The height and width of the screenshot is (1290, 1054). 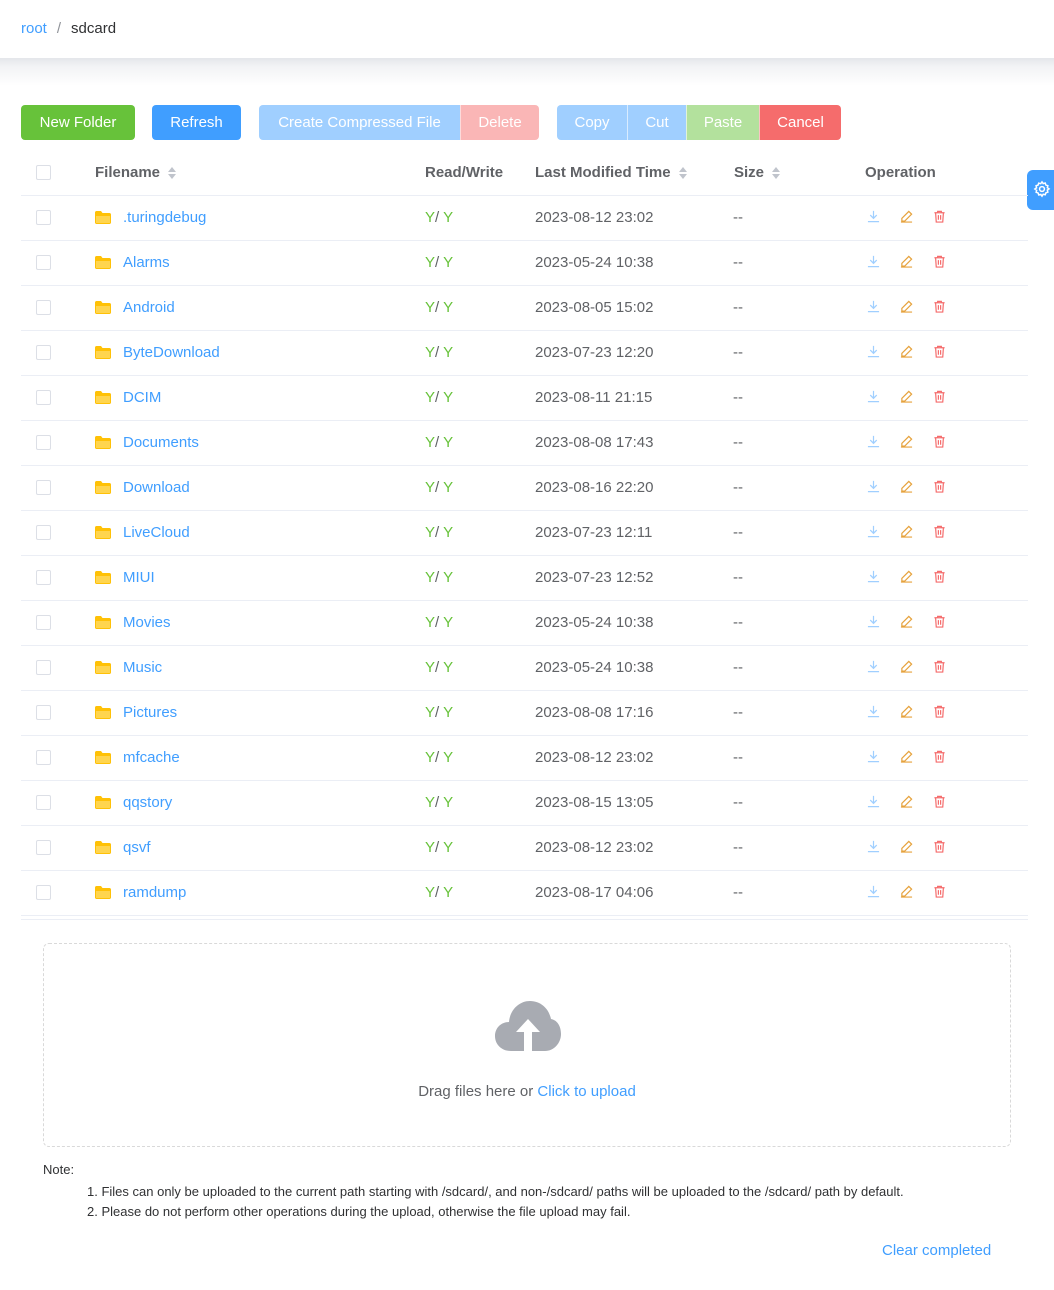 I want to click on folder-link: Music, so click(x=128, y=667).